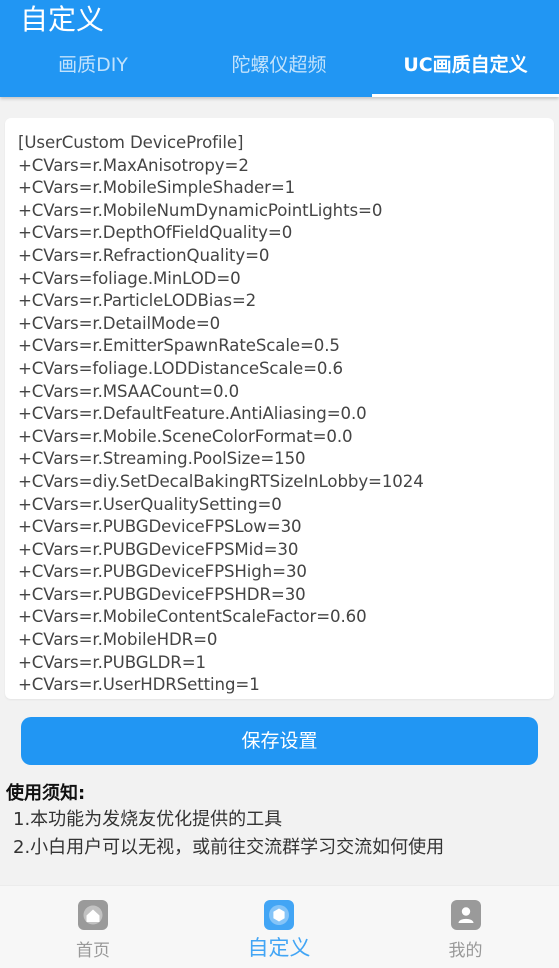 This screenshot has width=559, height=968. I want to click on config-line: +CVars=r.PUBGDeviceFPSHDR=30, so click(162, 594).